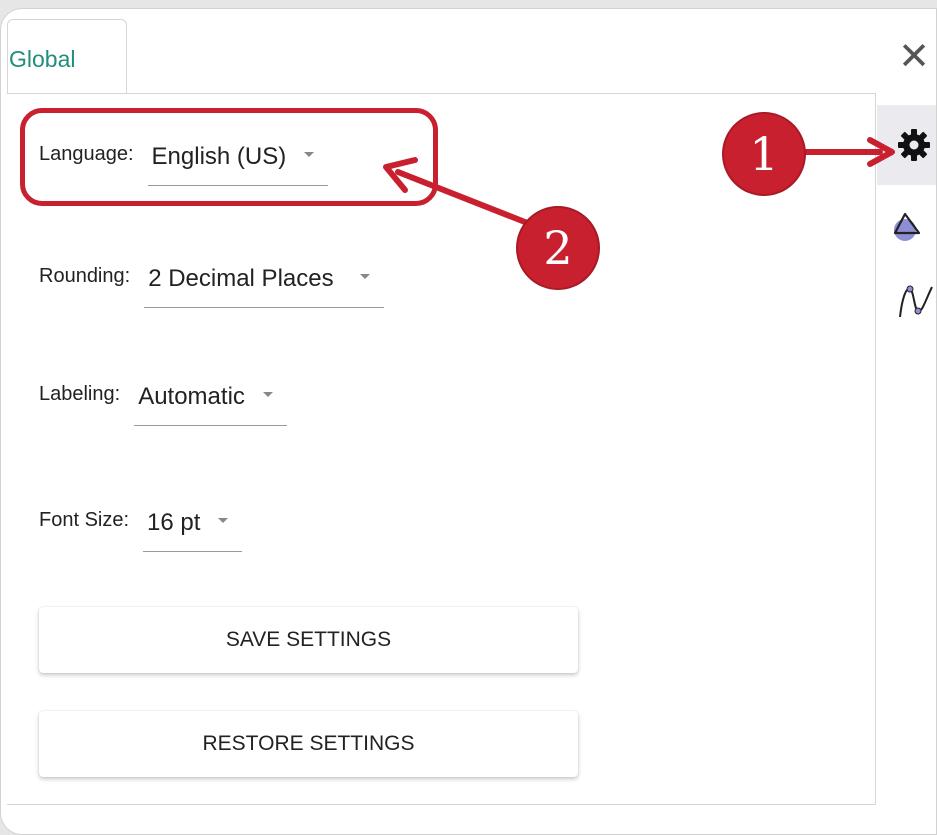  What do you see at coordinates (558, 248) in the screenshot?
I see `annotation-badge-2: 2` at bounding box center [558, 248].